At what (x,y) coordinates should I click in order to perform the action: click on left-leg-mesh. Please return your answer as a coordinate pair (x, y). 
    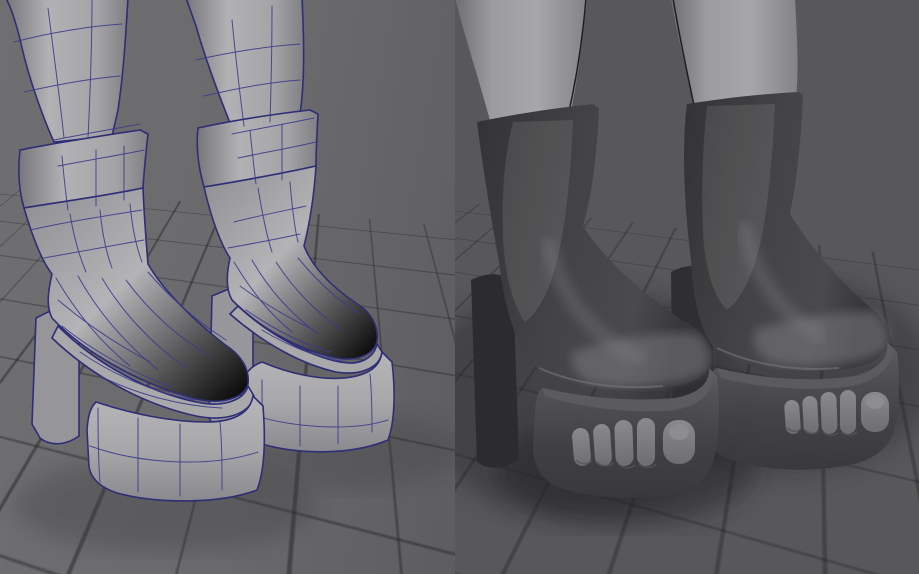
    Looking at the image, I should click on (67, 71).